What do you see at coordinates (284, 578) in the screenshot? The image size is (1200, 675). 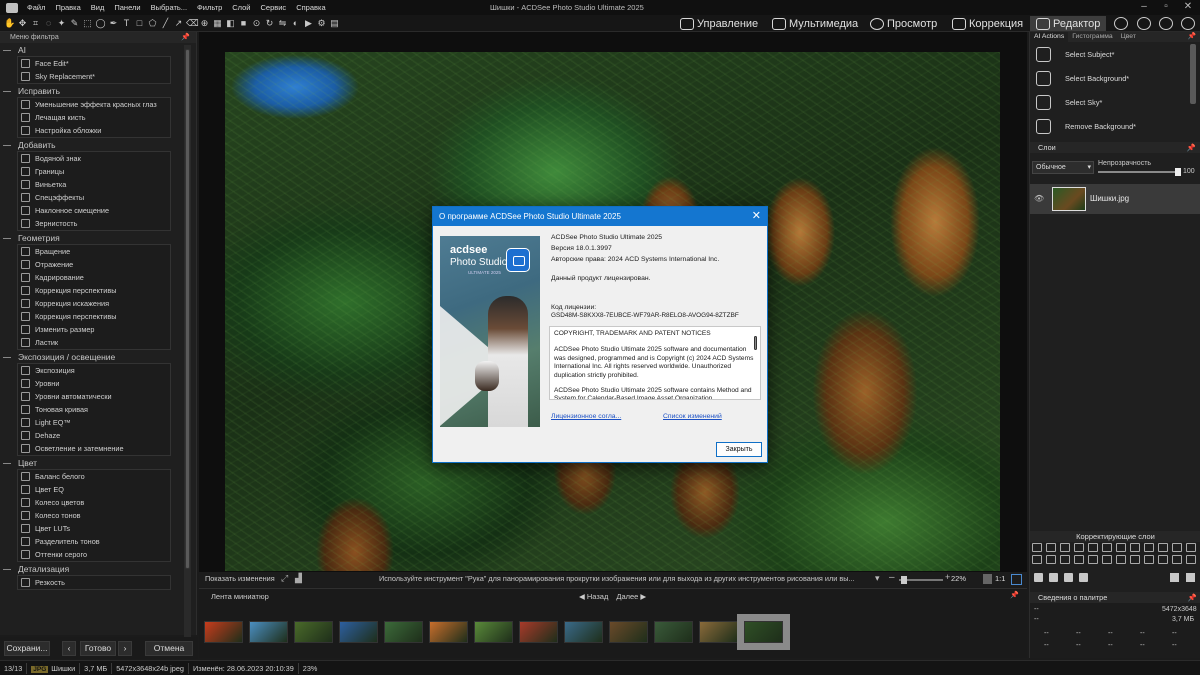 I see `fit-icon: ⤢` at bounding box center [284, 578].